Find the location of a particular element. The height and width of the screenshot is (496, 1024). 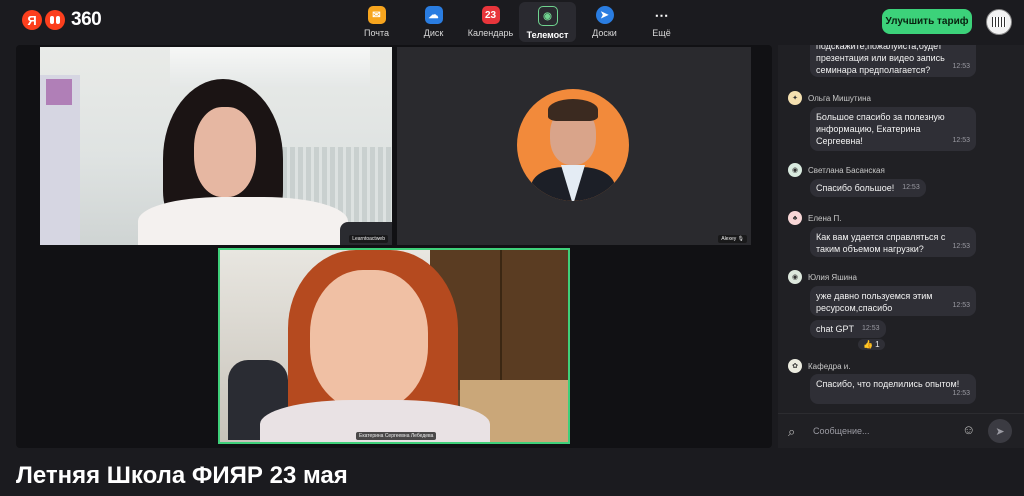

mail-icon: ✉ is located at coordinates (376, 15).